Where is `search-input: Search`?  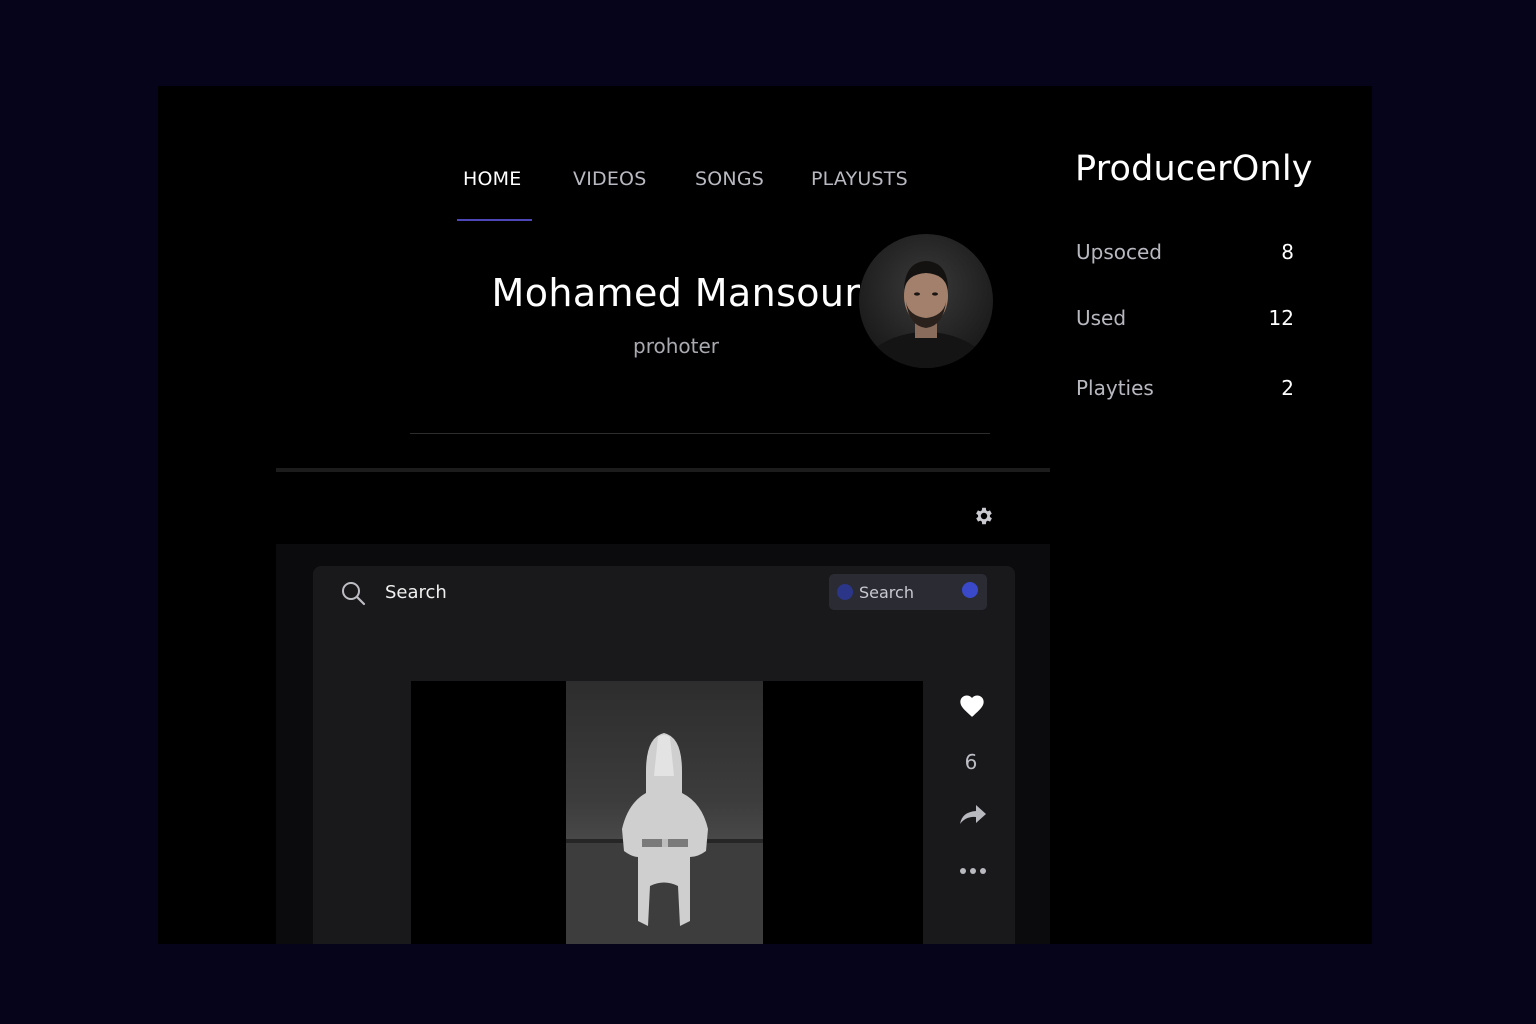
search-input: Search is located at coordinates (416, 592).